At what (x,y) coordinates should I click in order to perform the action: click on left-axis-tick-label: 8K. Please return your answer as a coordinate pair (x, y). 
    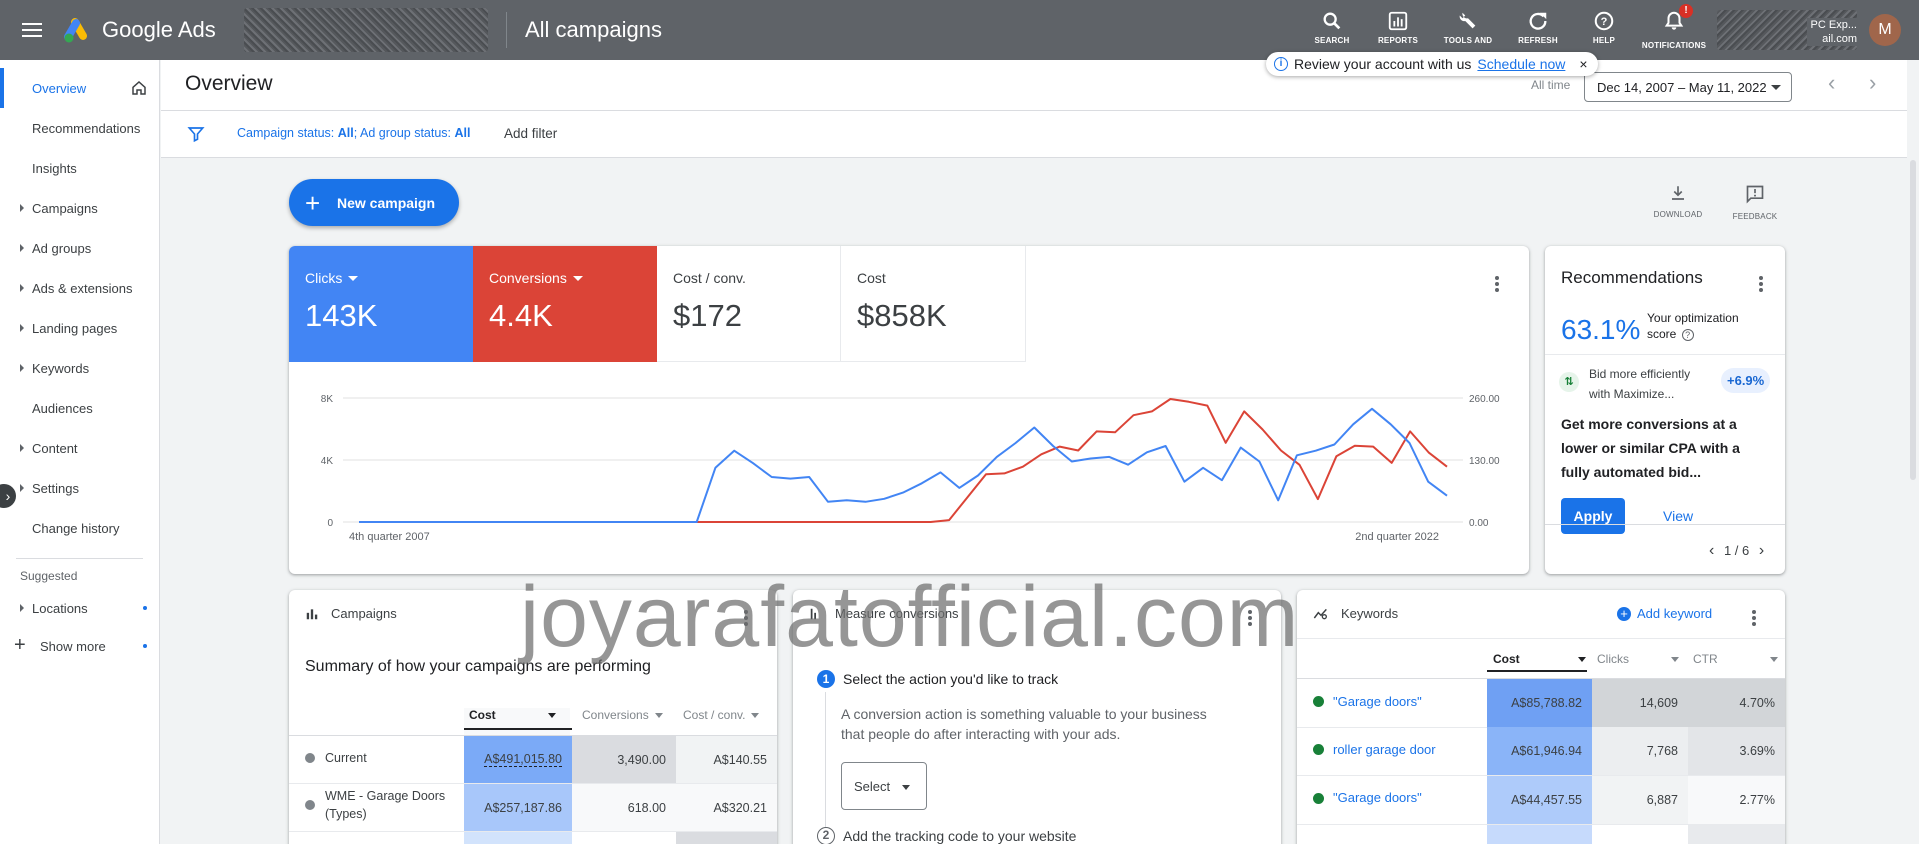
    Looking at the image, I should click on (327, 399).